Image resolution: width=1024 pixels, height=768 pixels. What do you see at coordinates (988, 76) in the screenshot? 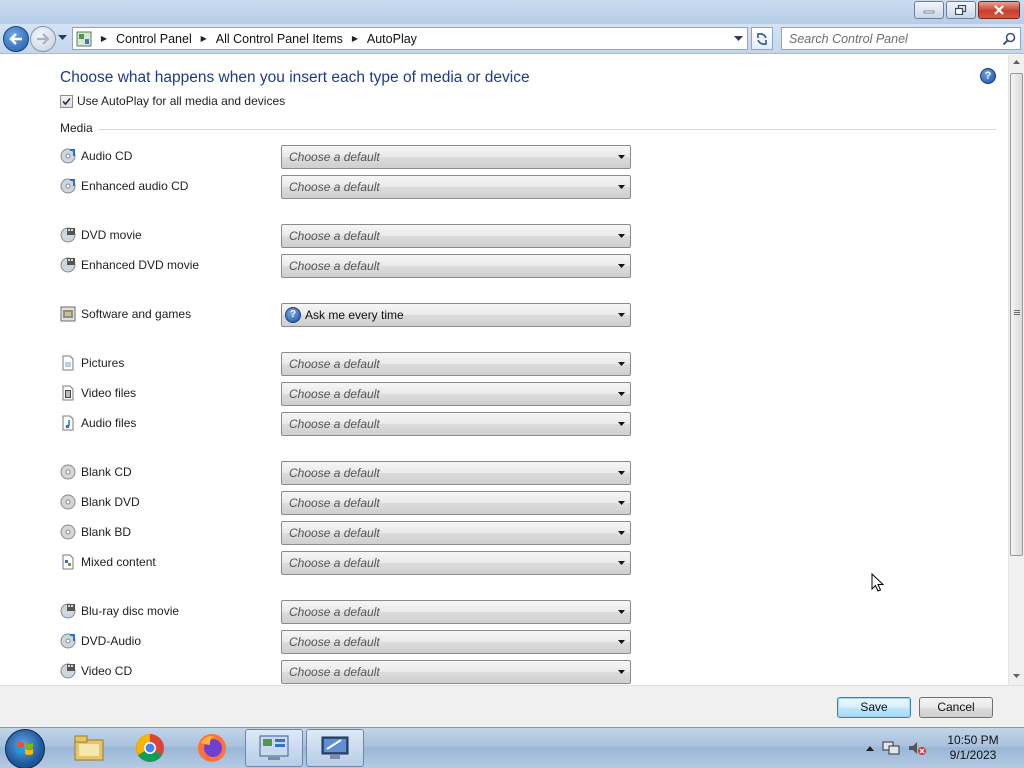
I see `help-icon: ?` at bounding box center [988, 76].